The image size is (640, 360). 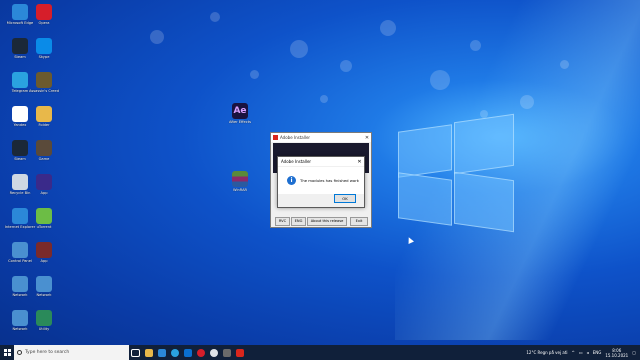 I want to click on network-icon, so click(x=44, y=284).